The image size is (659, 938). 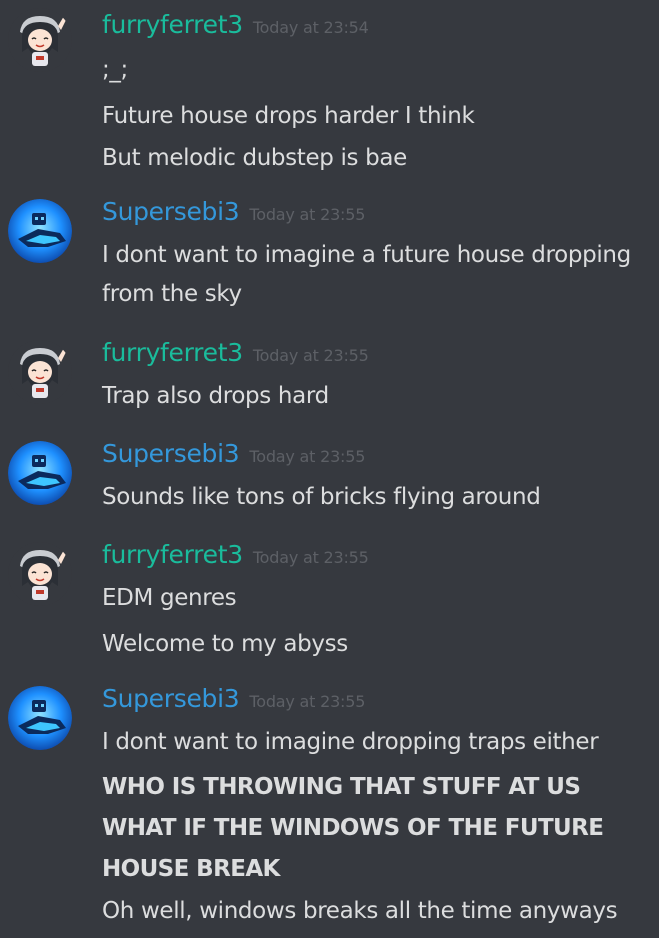 I want to click on message-text: HOUSE BREAK, so click(x=191, y=869).